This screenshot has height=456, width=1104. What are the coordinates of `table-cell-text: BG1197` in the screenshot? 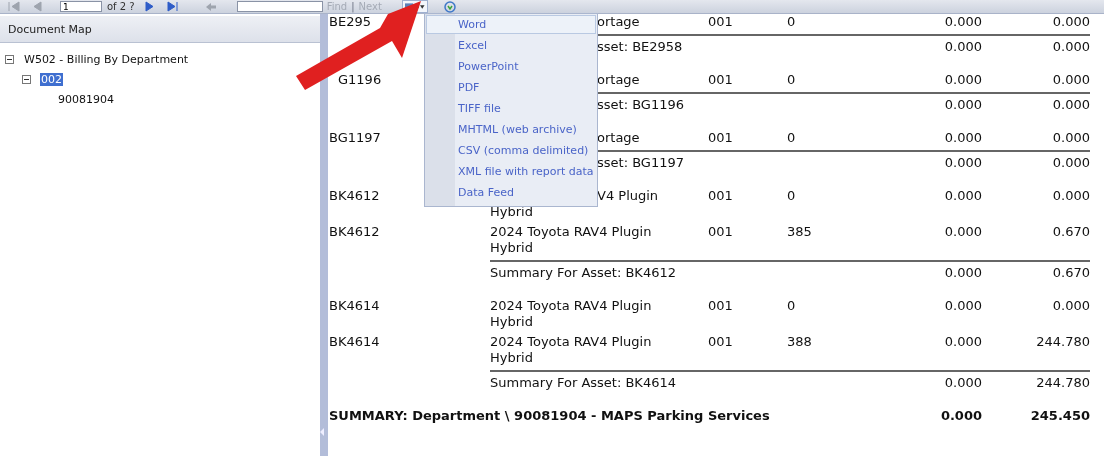 It's located at (355, 138).